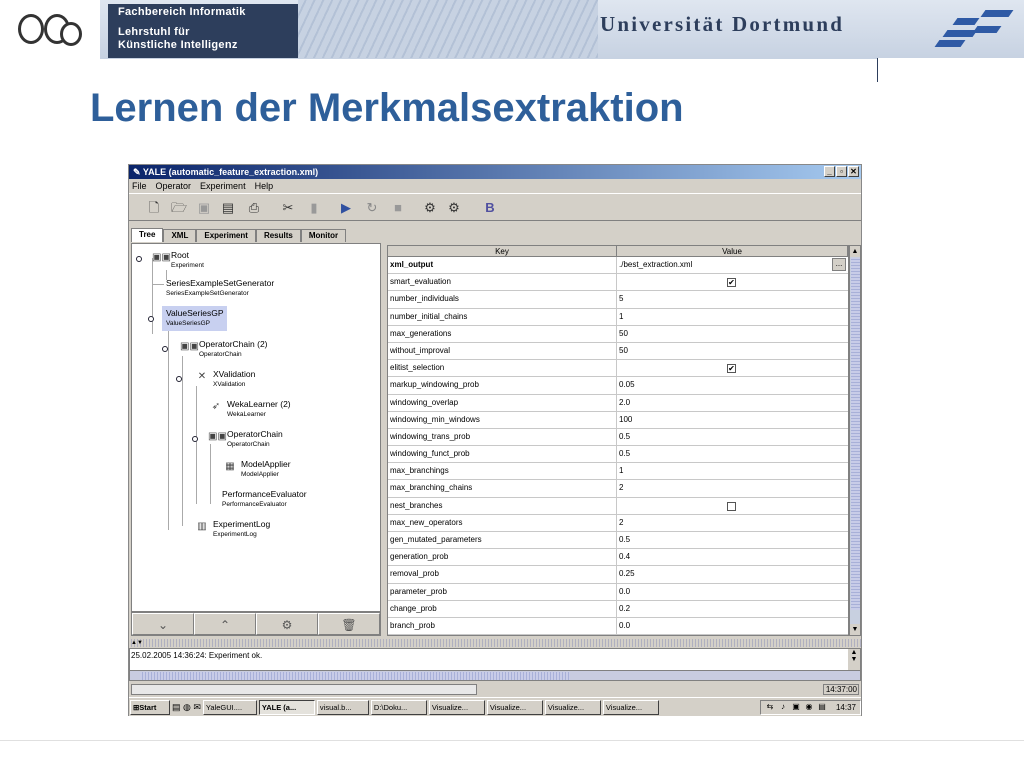 Image resolution: width=1024 pixels, height=768 pixels. I want to click on tray-app-icon: ▣, so click(796, 707).